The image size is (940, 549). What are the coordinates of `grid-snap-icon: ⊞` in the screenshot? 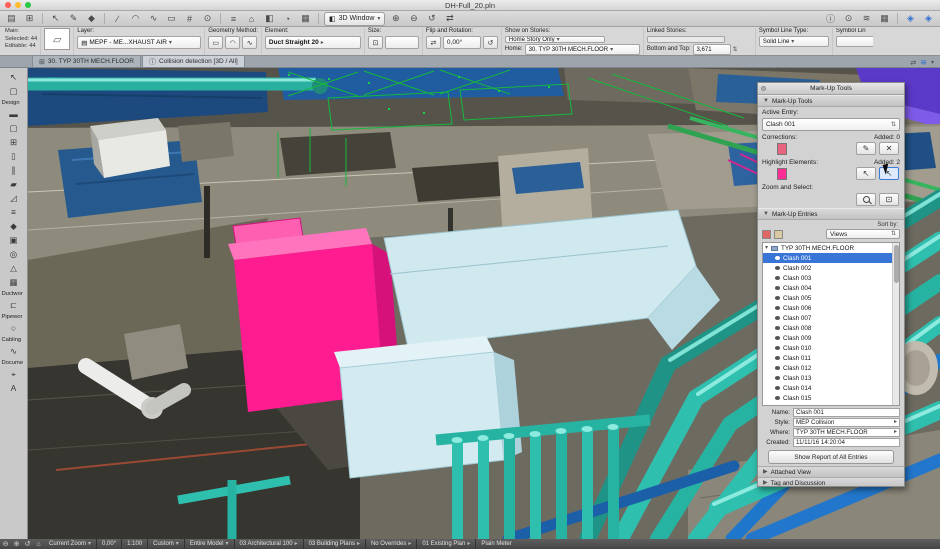 It's located at (29, 18).